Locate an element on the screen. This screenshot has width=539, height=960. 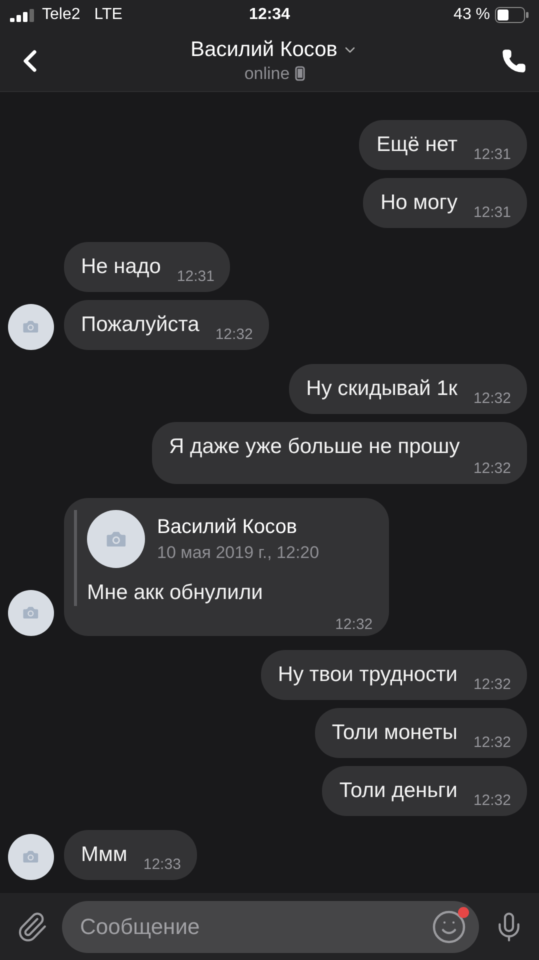
carrier-name: Tele2 is located at coordinates (61, 15).